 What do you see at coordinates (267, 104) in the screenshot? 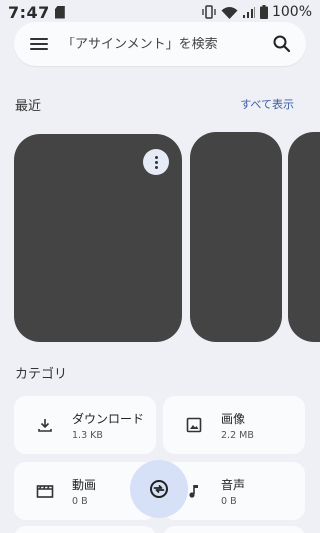
I see `see-all-link: すべて表示` at bounding box center [267, 104].